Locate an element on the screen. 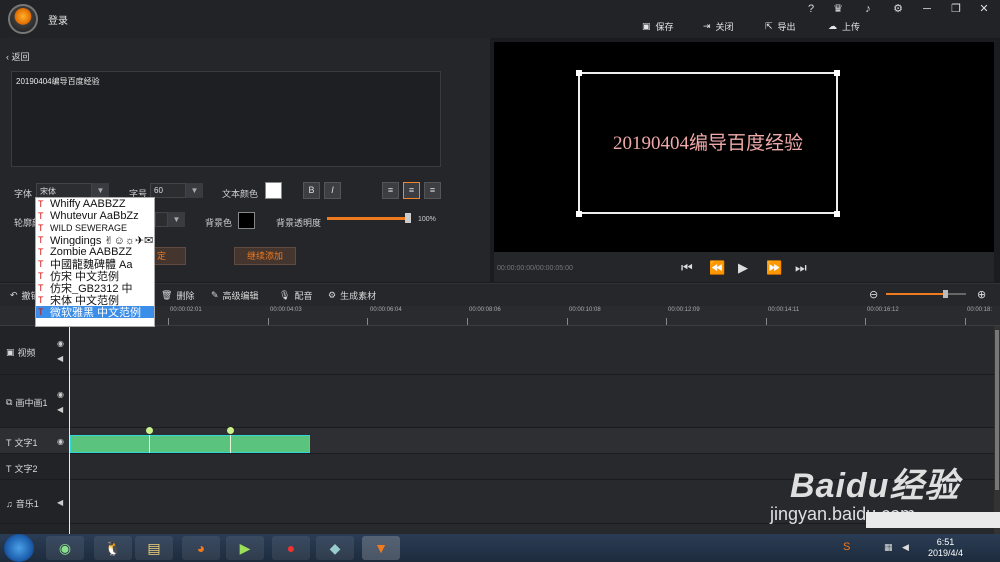  font-option: T Wingdings ✌☺☼✈✉ is located at coordinates (95, 240).